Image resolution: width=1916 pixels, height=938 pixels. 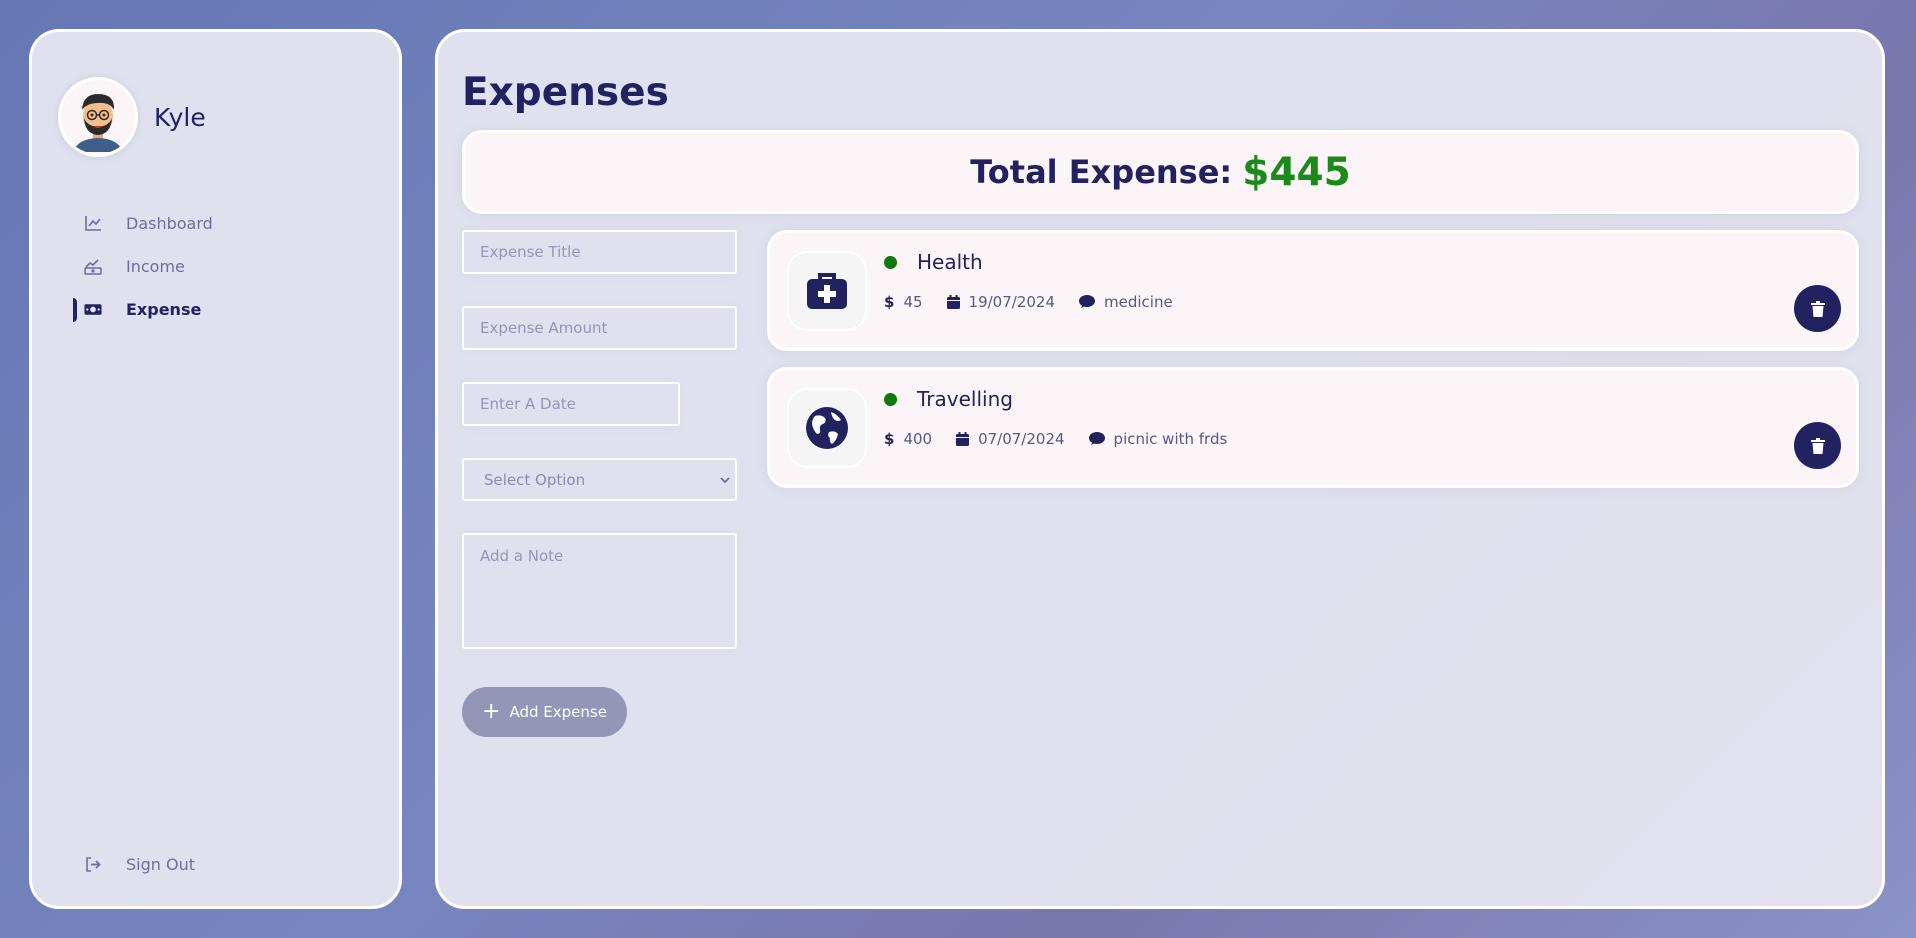 What do you see at coordinates (93, 310) in the screenshot?
I see `money-bill-icon` at bounding box center [93, 310].